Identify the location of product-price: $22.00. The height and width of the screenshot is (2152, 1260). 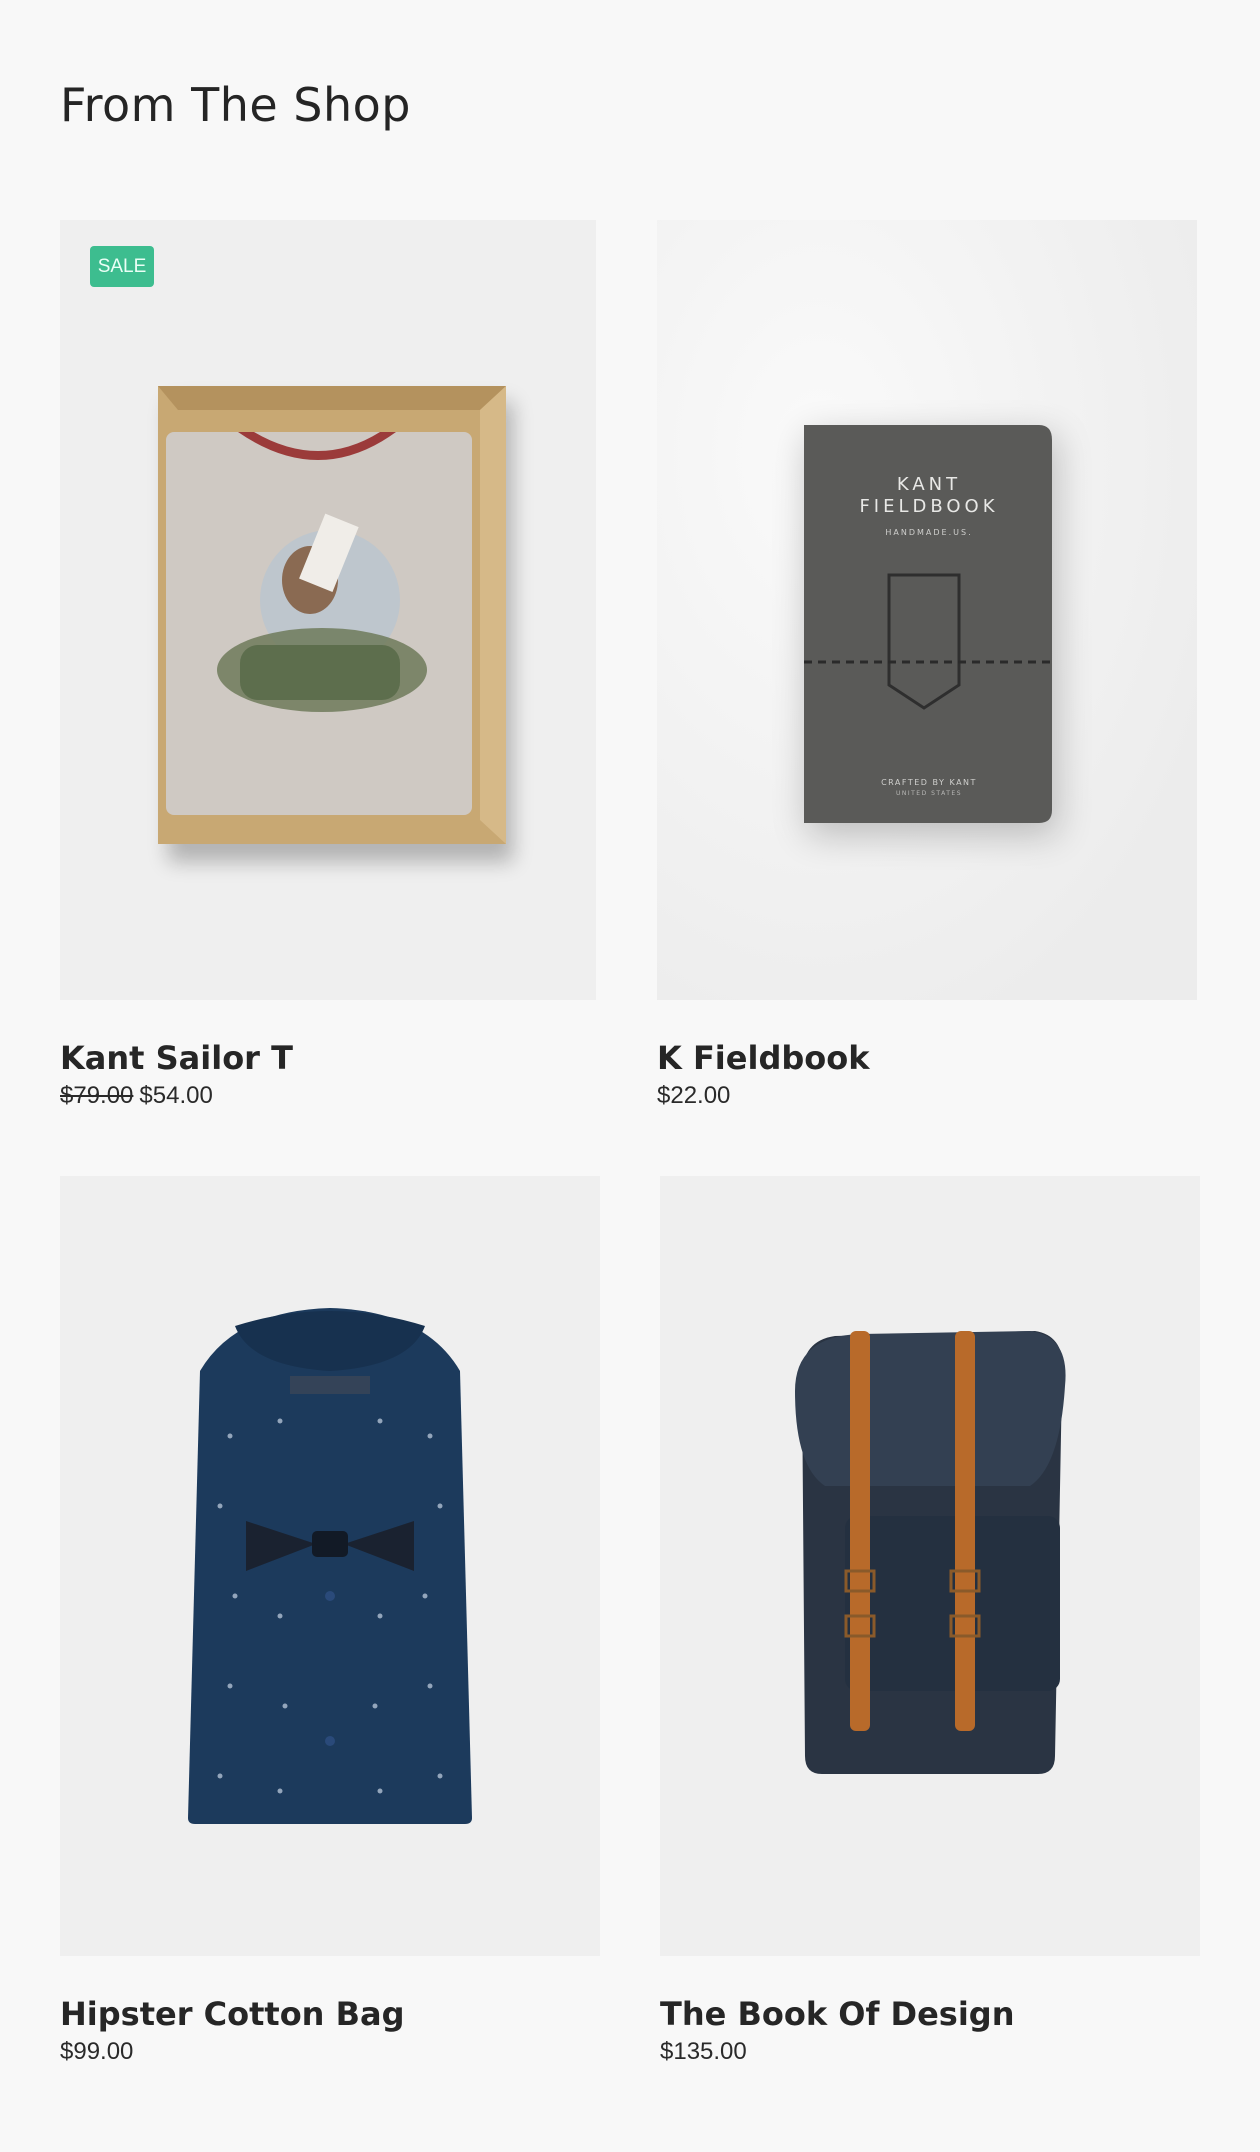
(694, 1095).